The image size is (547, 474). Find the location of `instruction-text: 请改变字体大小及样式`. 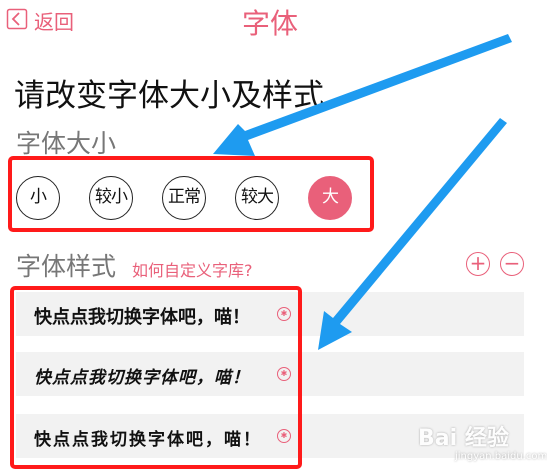

instruction-text: 请改变字体大小及样式 is located at coordinates (169, 96).